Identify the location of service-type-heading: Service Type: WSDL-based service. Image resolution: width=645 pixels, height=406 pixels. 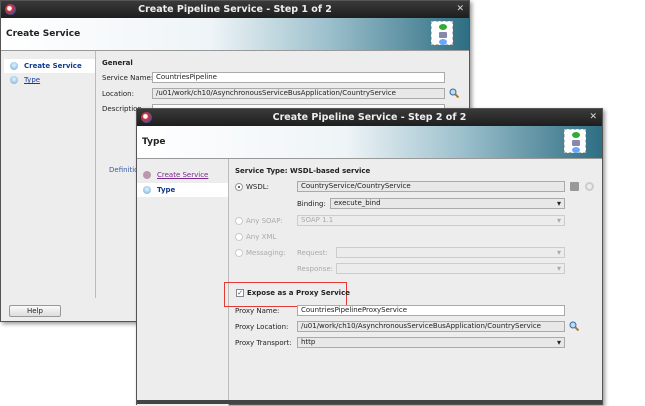
(303, 171).